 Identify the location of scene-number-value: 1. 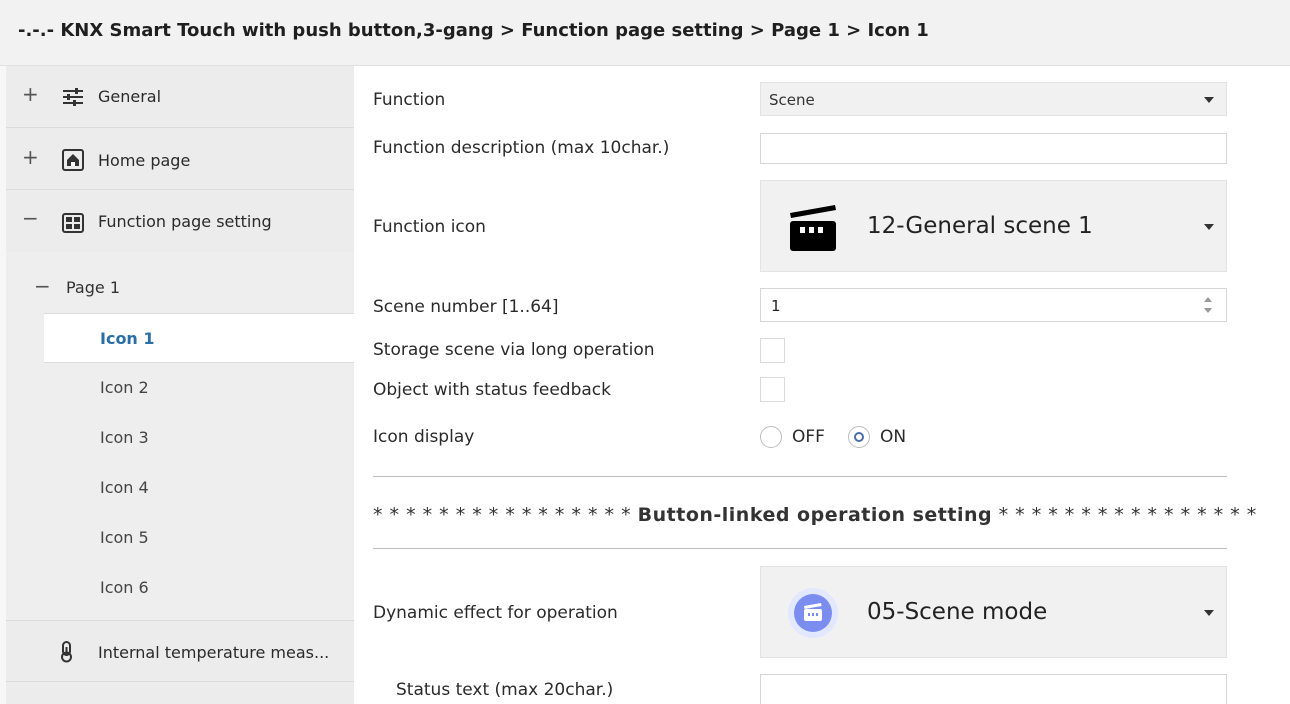
(776, 306).